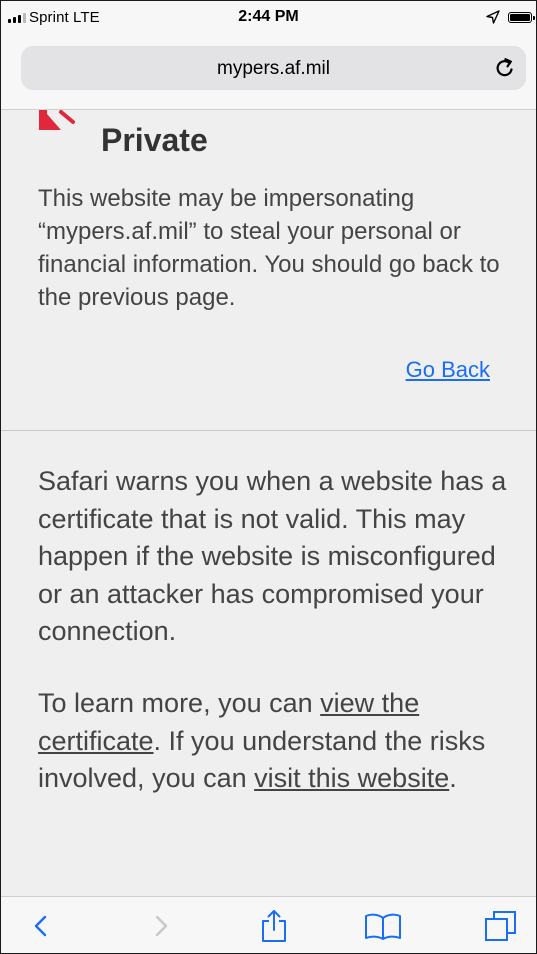 This screenshot has width=537, height=954. I want to click on address-bar: mypers.af.mil, so click(273, 68).